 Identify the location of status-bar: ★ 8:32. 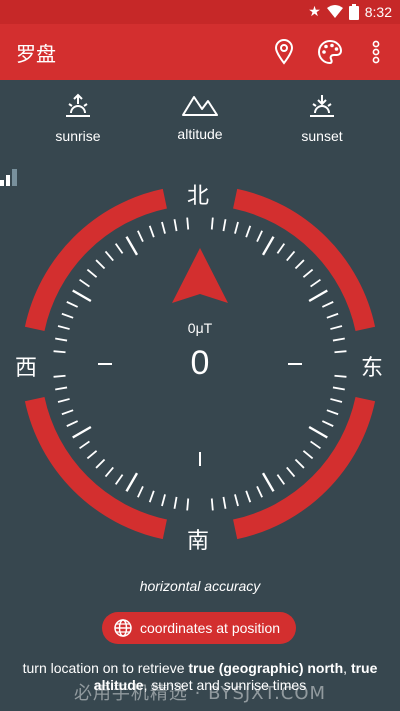
(200, 12).